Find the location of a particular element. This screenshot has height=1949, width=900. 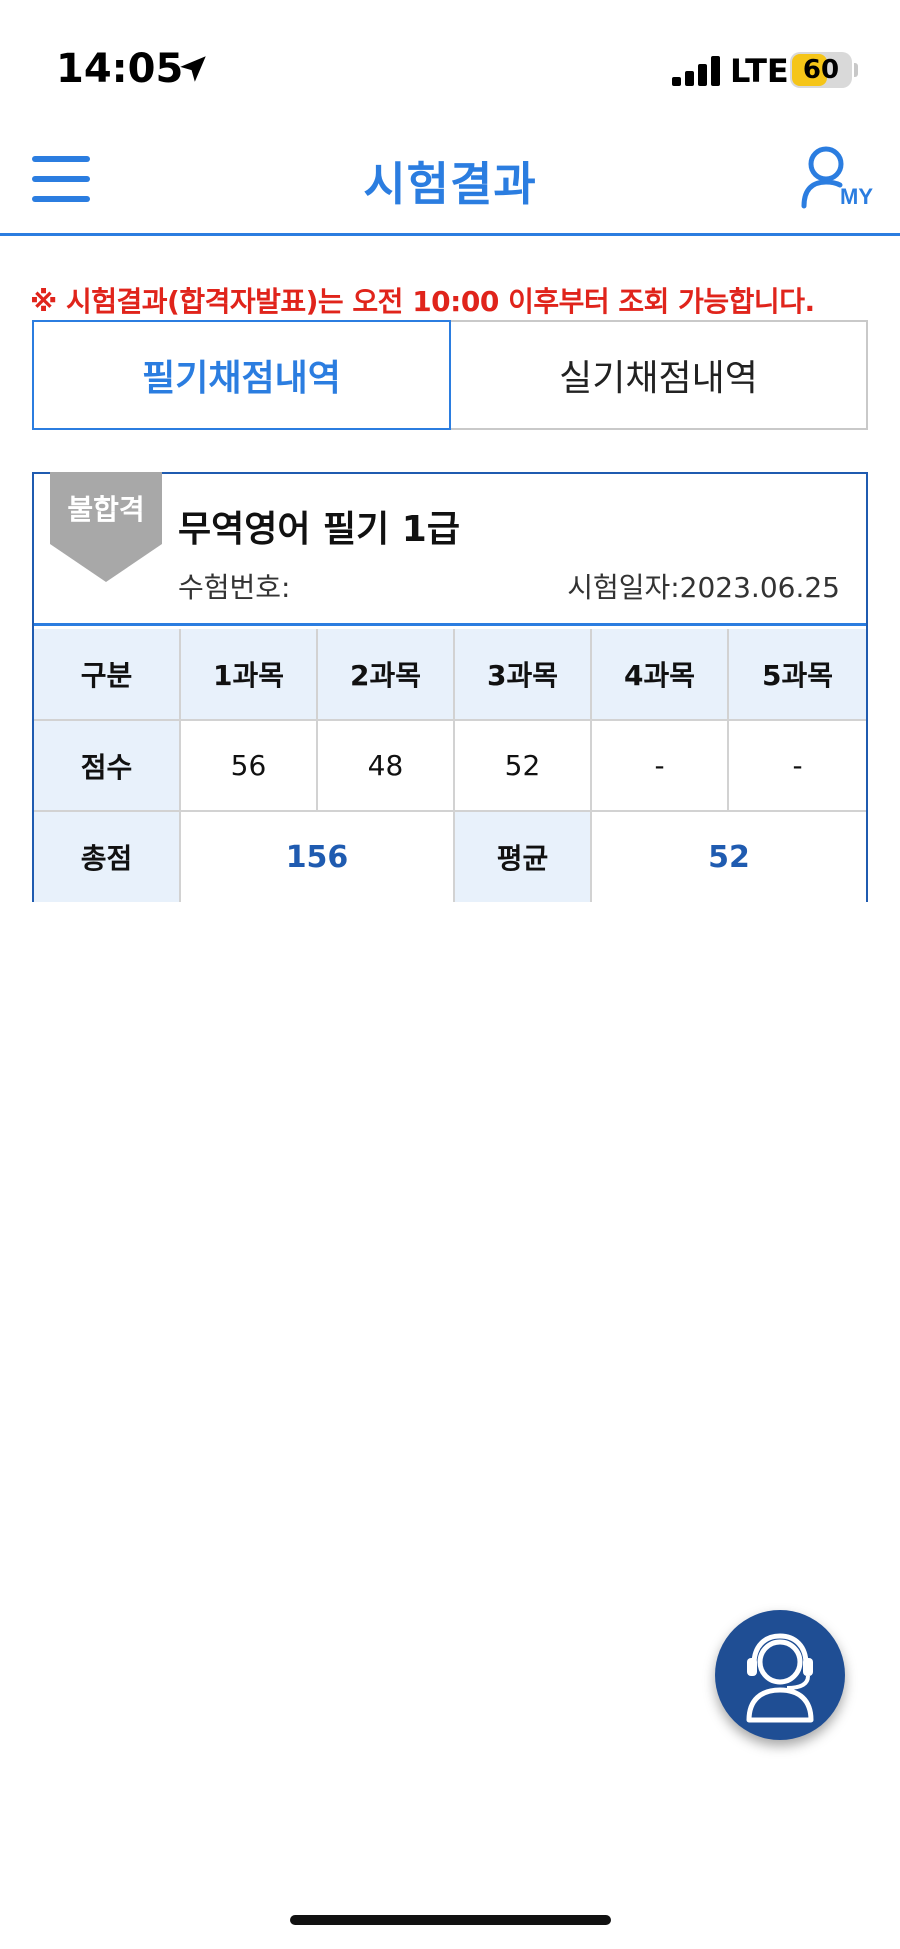

result-tabs: 필기채점내역 실기채점내역 is located at coordinates (450, 375).